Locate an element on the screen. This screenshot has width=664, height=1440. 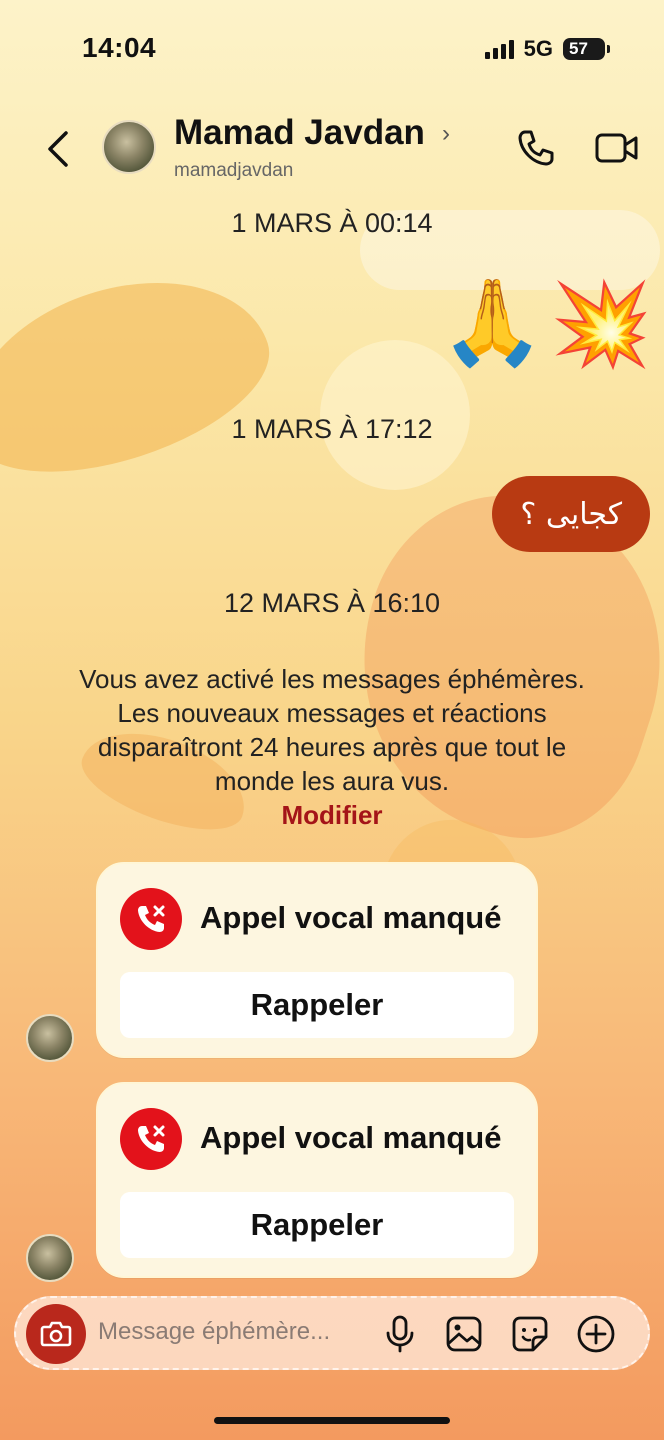
battery-cap is located at coordinates (608, 49).